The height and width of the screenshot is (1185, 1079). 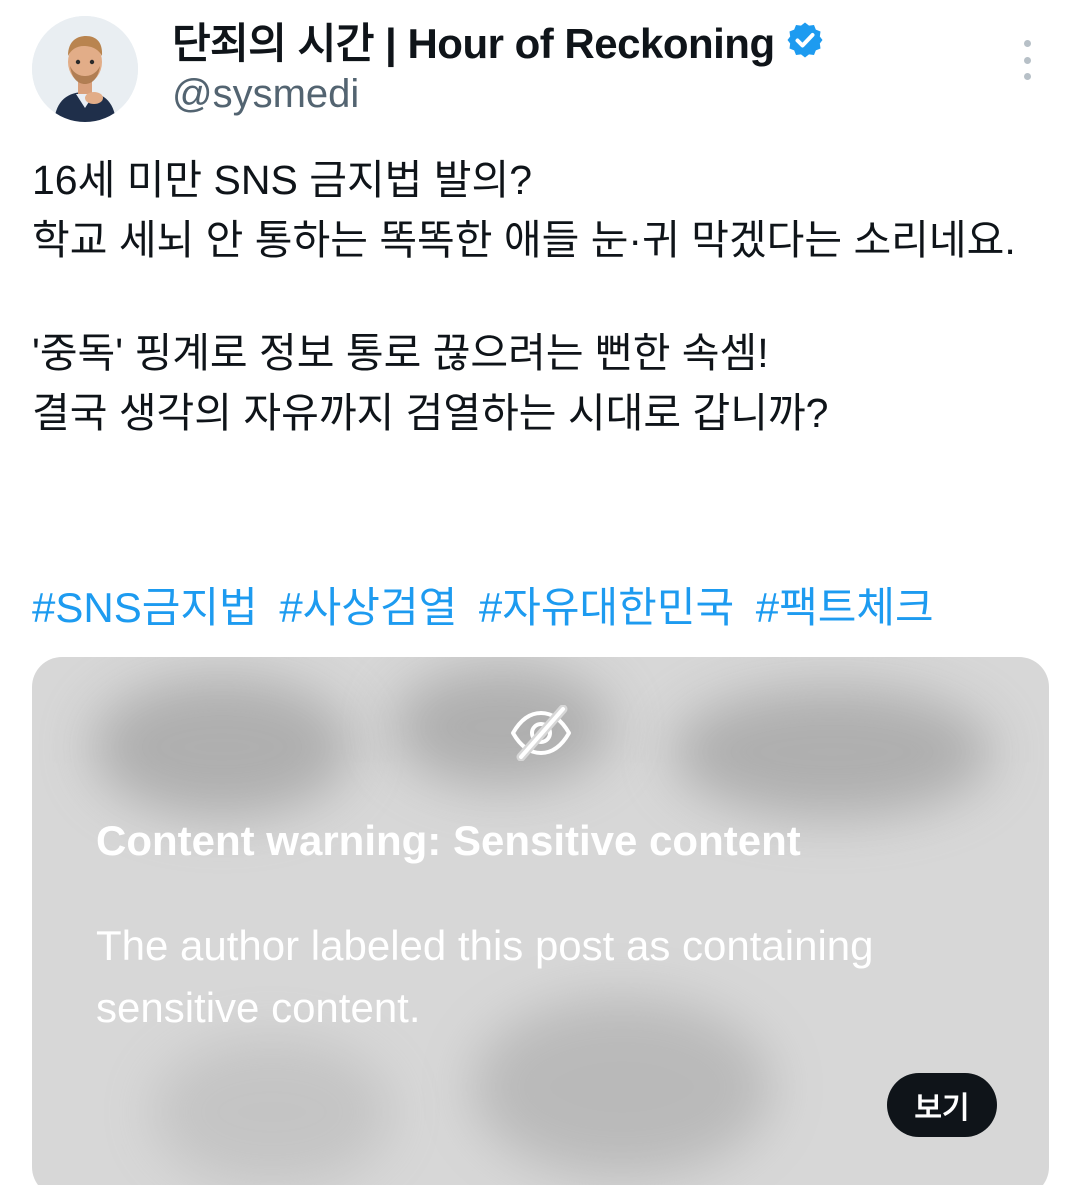 I want to click on hashtag-list: #SNS금지법 #사상검열 #자유대한민국 #팩트체크, so click(x=488, y=608).